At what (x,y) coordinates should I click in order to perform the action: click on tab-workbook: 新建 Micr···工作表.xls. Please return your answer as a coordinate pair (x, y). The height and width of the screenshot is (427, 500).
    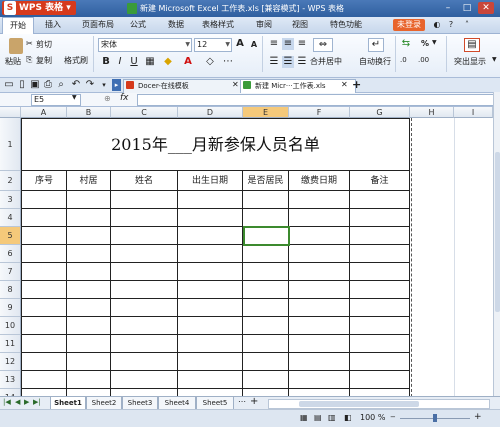
    Looking at the image, I should click on (298, 86).